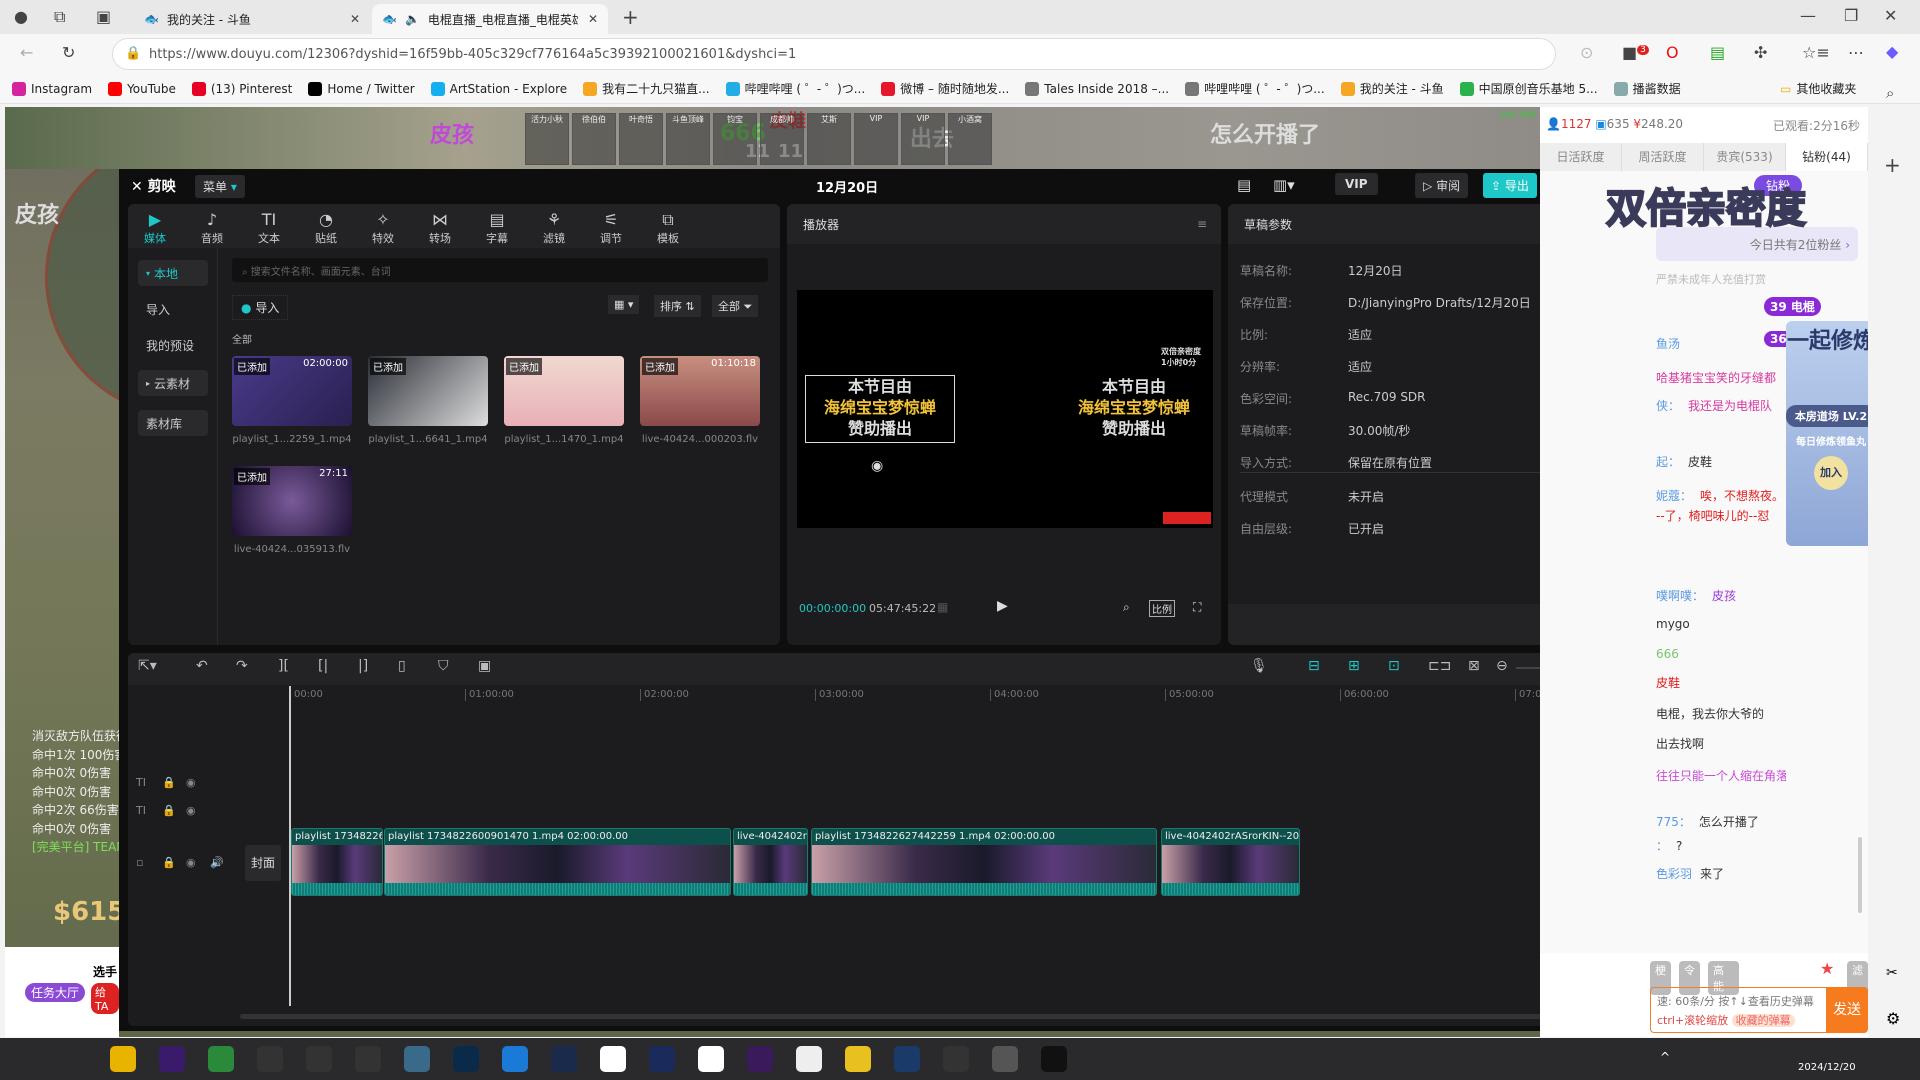  What do you see at coordinates (443, 666) in the screenshot?
I see `marker-icon: ⛉` at bounding box center [443, 666].